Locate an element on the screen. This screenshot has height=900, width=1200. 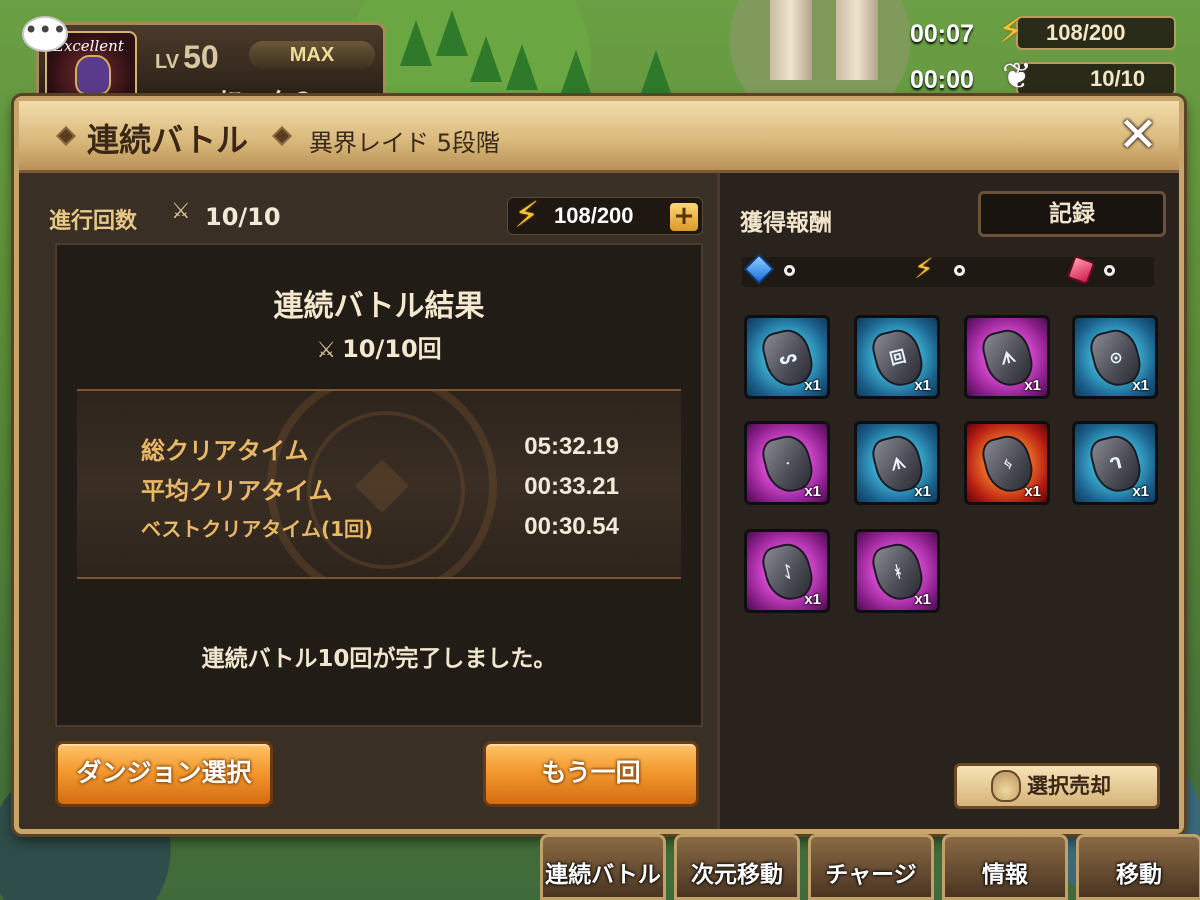
energy-counter-value: 108/200 is located at coordinates (1086, 32).